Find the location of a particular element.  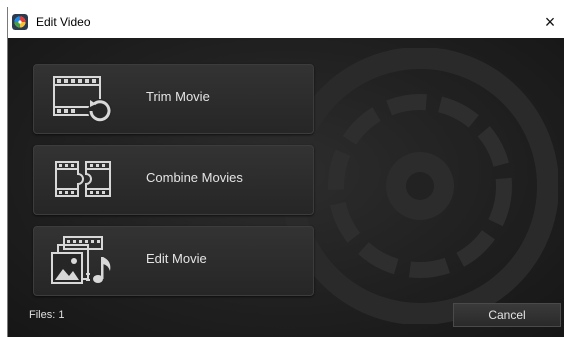

edit-movie-button: Edit Movie is located at coordinates (173, 261).